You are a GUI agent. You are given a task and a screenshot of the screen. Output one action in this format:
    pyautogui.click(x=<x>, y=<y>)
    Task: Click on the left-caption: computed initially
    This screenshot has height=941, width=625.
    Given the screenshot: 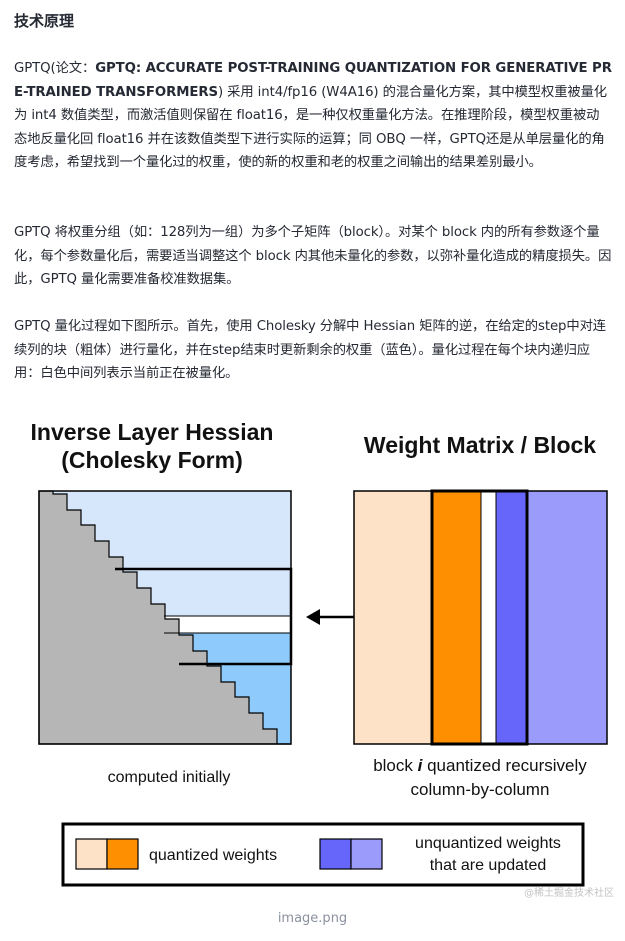 What is the action you would take?
    pyautogui.click(x=169, y=777)
    